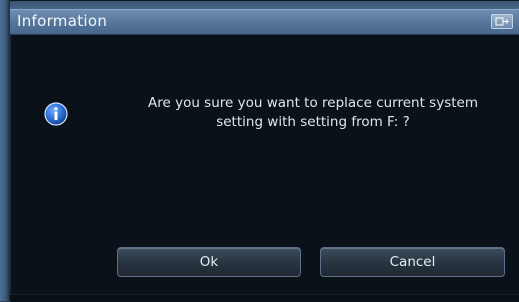 This screenshot has width=519, height=302. What do you see at coordinates (264, 297) in the screenshot?
I see `dialog-bottom-edge` at bounding box center [264, 297].